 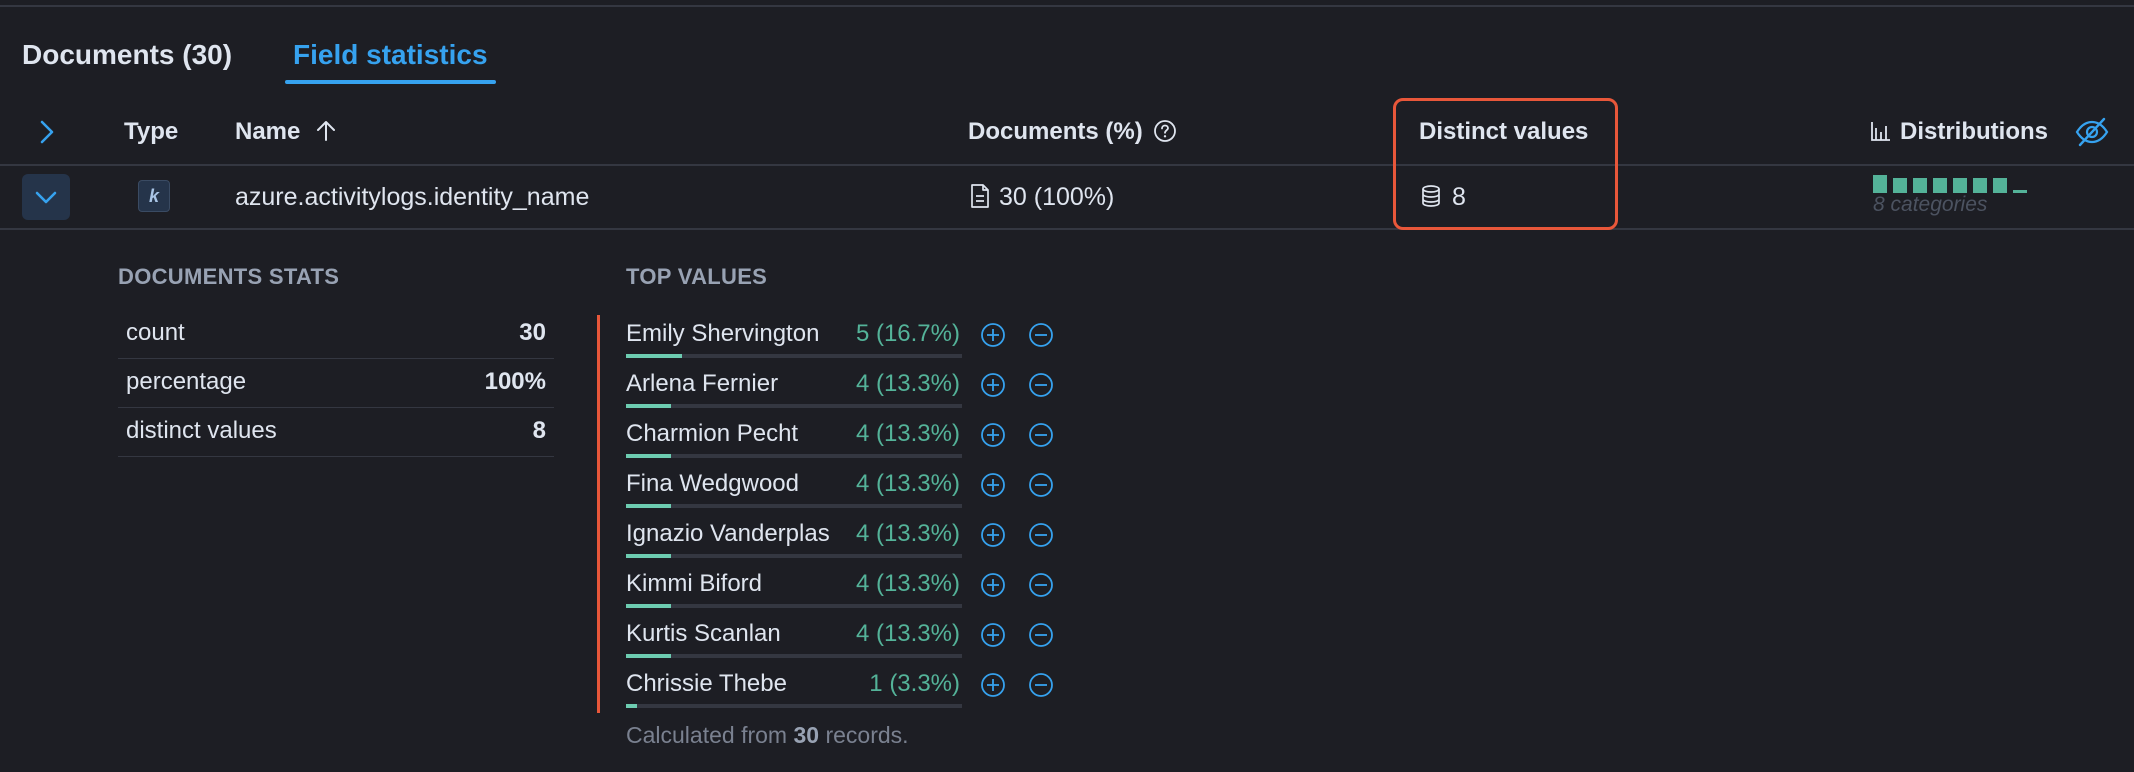 What do you see at coordinates (846, 539) in the screenshot?
I see `top-value-row: Ignazio Vanderplas 4 (13.3%)` at bounding box center [846, 539].